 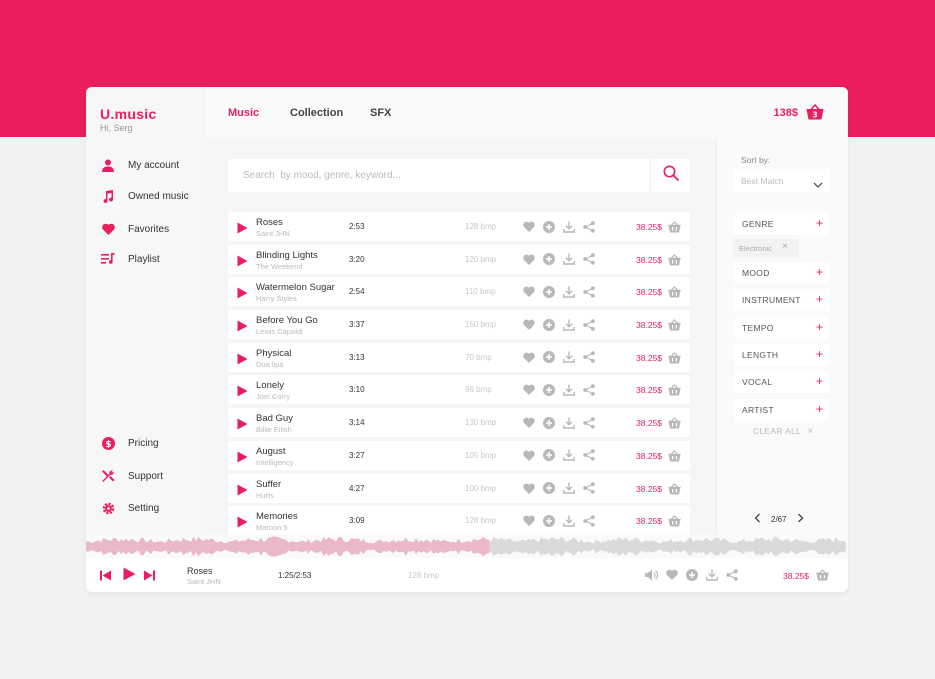 I want to click on filter-mood: MOOD +, so click(x=781, y=273).